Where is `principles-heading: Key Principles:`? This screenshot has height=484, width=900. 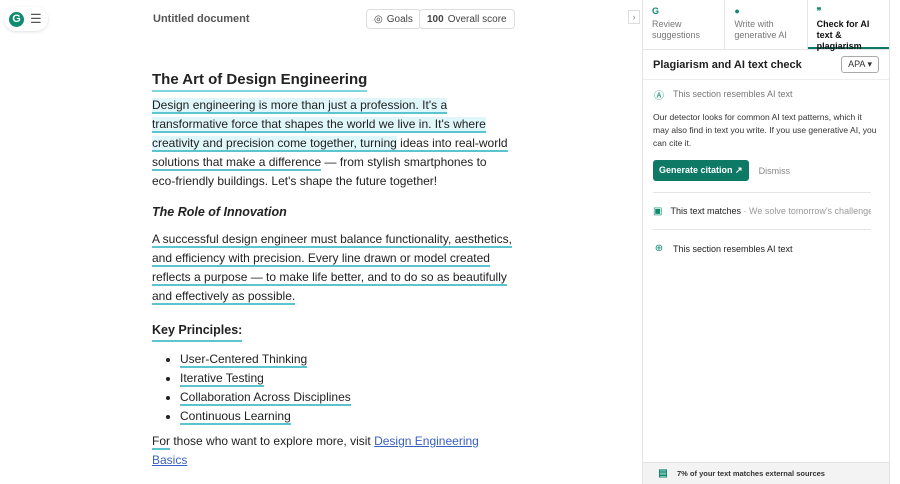 principles-heading: Key Principles: is located at coordinates (197, 331).